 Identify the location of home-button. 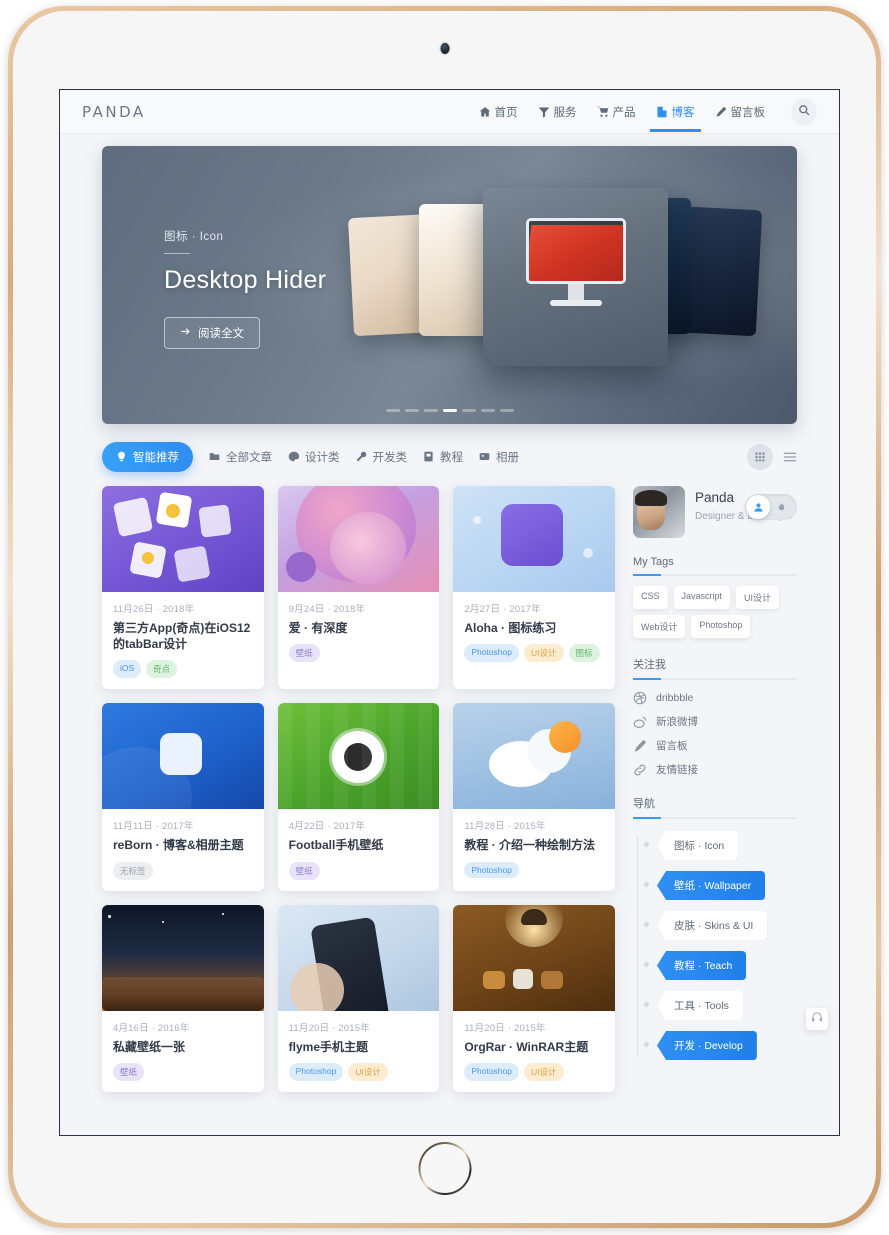
(444, 1168).